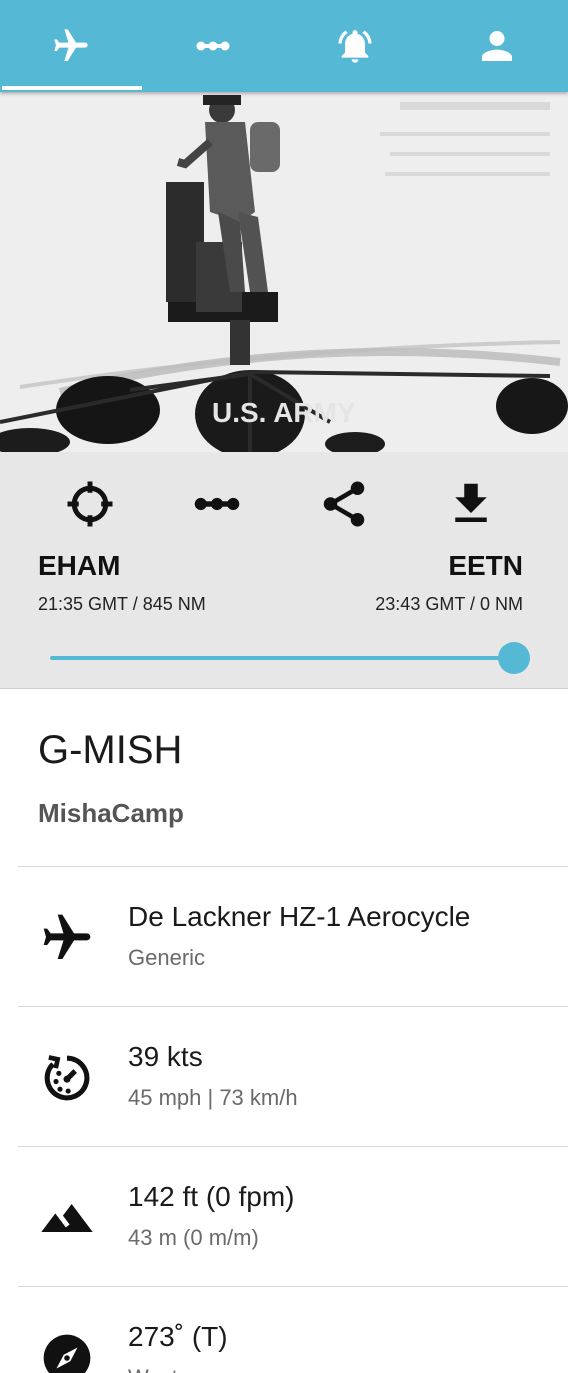 This screenshot has height=1373, width=568. I want to click on altitude-meters: 43 m (0 m/m), so click(193, 1237).